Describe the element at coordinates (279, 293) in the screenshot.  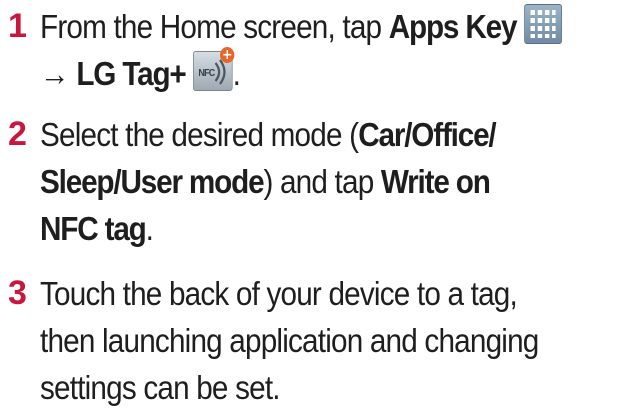
I see `step-text-line: Touch the back of your device to a tag,` at that location.